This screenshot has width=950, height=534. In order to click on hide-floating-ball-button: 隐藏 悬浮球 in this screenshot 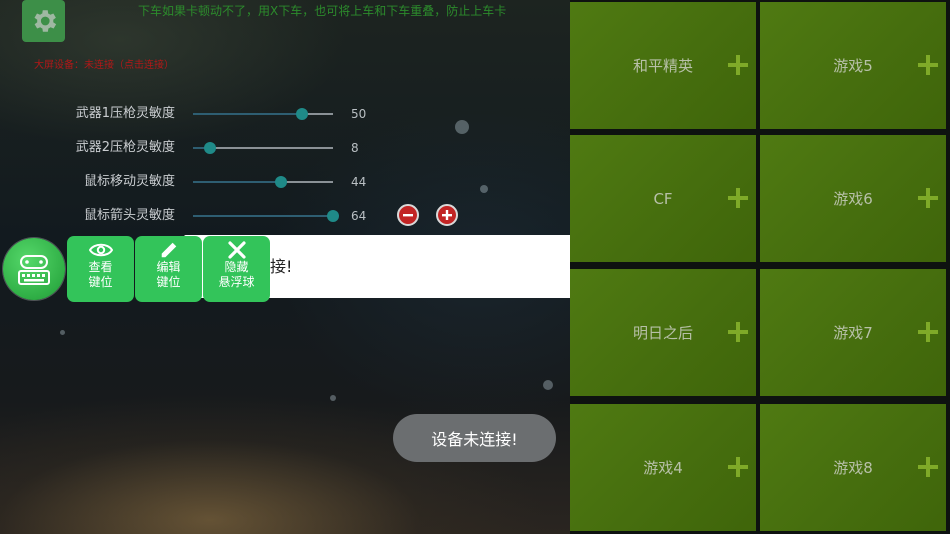, I will do `click(236, 269)`.